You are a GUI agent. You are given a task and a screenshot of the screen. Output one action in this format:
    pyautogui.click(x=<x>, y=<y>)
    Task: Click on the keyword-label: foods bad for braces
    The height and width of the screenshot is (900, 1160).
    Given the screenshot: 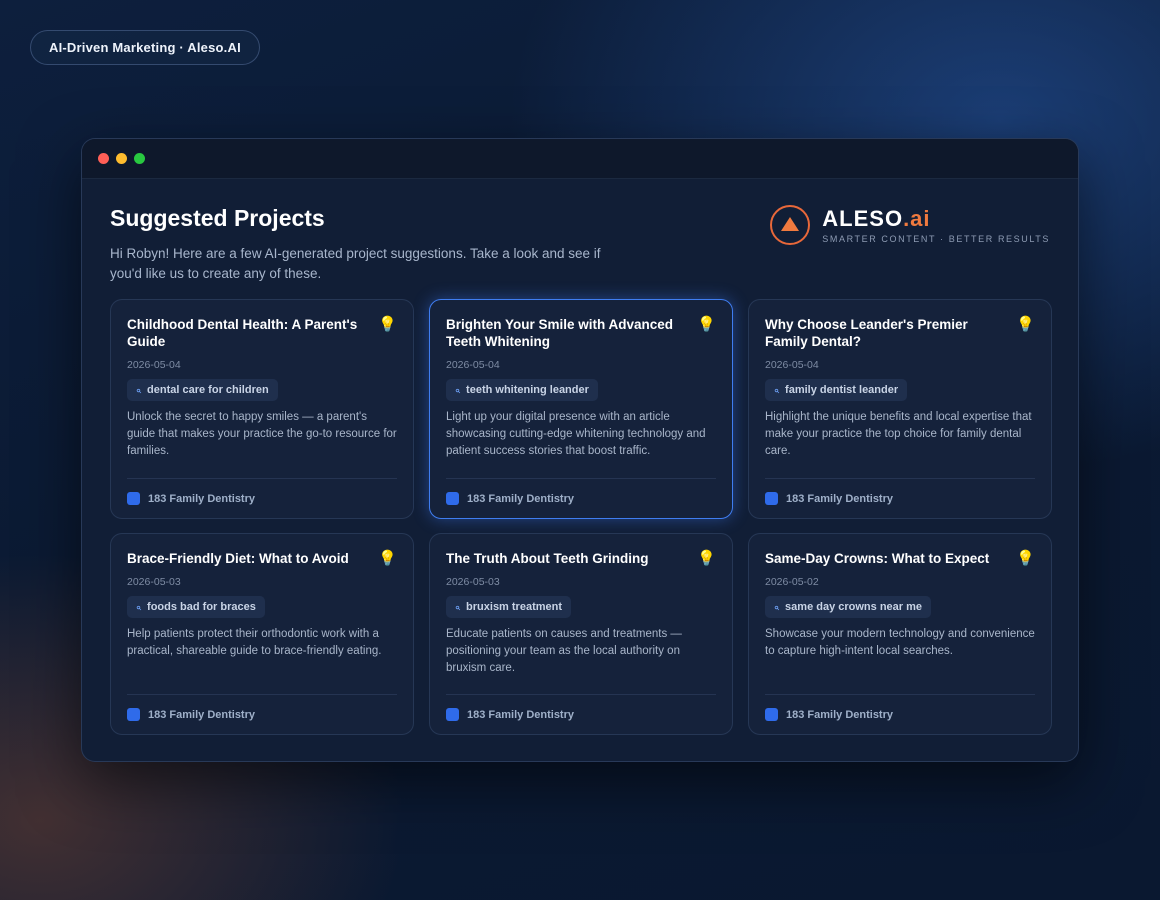 What is the action you would take?
    pyautogui.click(x=201, y=607)
    